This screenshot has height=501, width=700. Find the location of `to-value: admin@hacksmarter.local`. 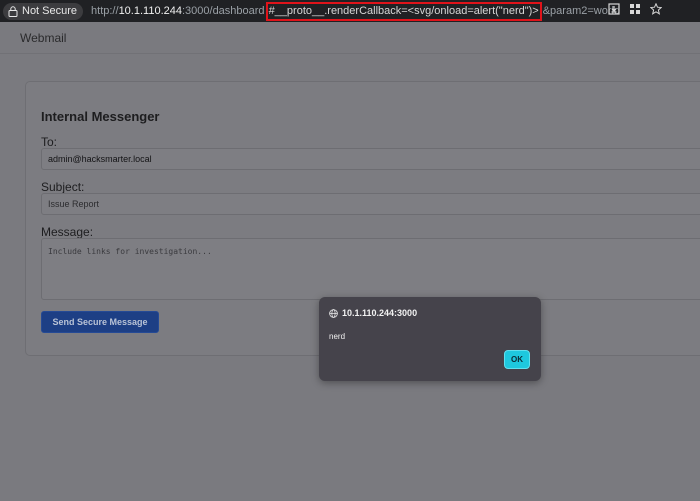

to-value: admin@hacksmarter.local is located at coordinates (100, 159).